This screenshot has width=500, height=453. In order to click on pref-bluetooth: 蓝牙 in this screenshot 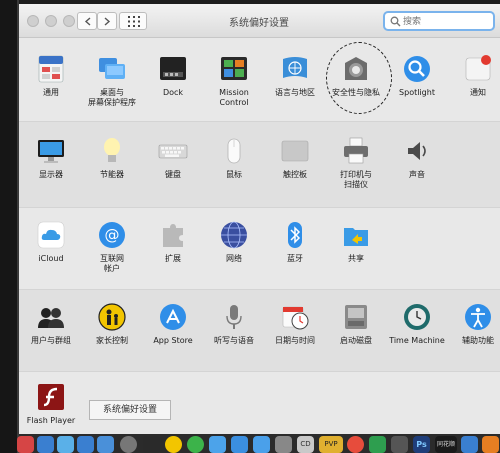, I will do `click(295, 242)`.